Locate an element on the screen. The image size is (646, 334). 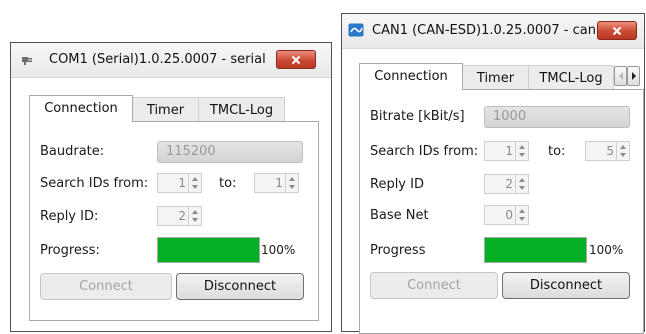
can1-reply-id-spinbox: 2 is located at coordinates (506, 184).